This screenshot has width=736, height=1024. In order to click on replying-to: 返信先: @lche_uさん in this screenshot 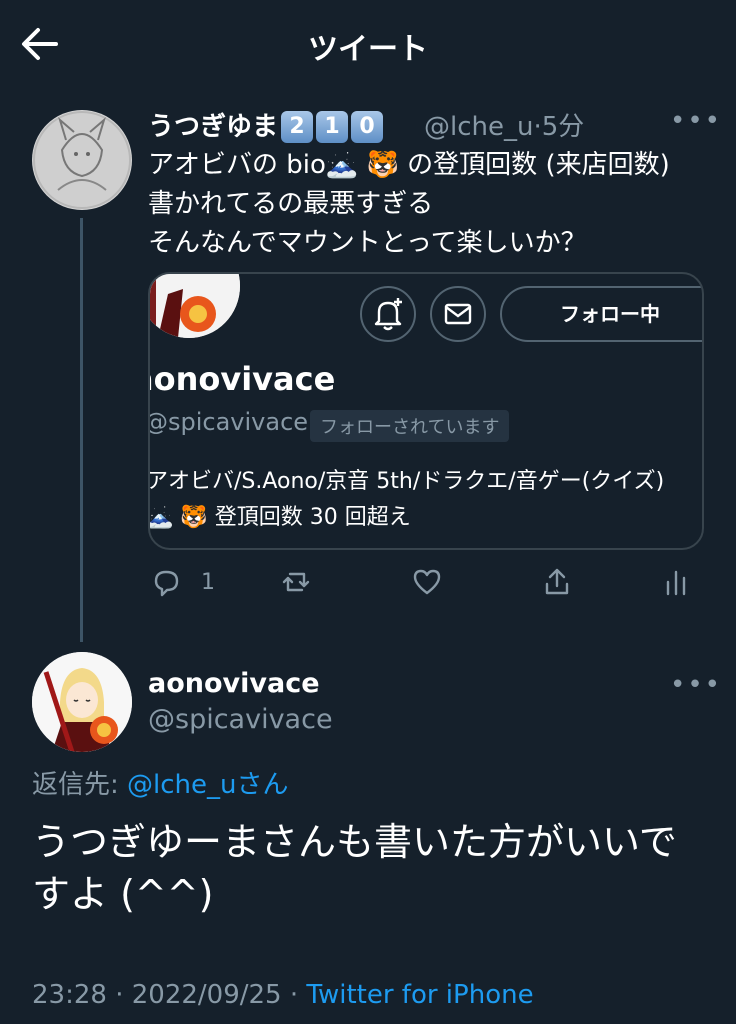, I will do `click(160, 785)`.